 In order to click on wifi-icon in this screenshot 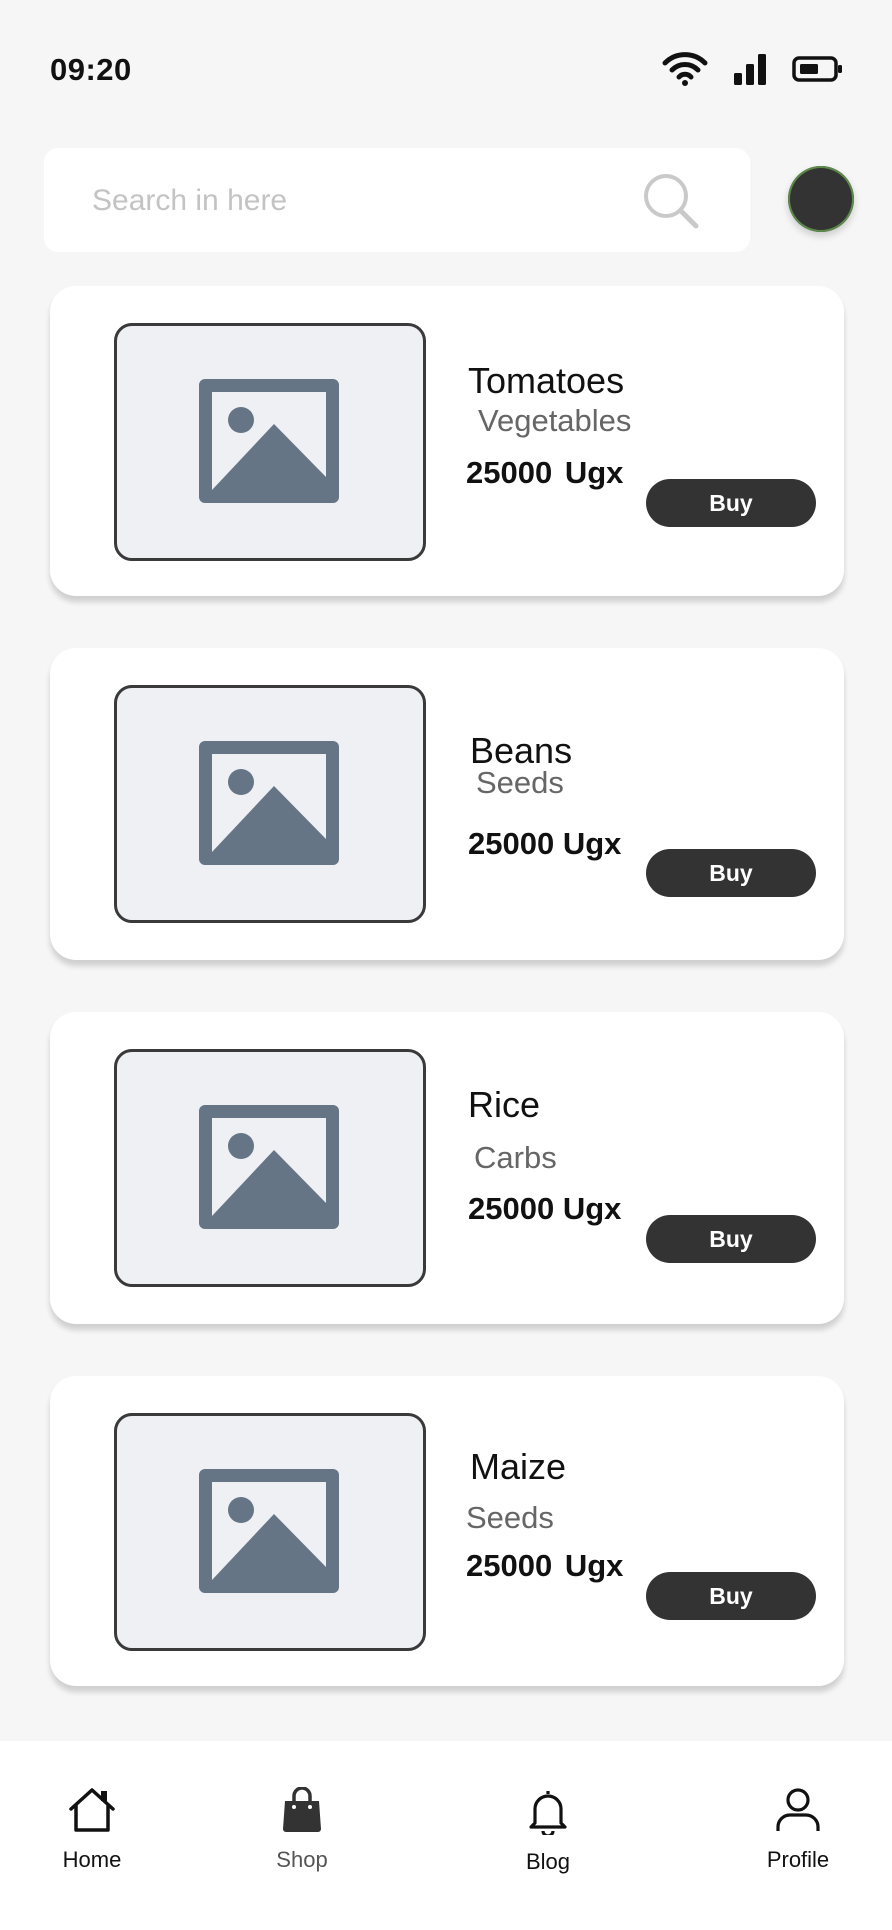, I will do `click(685, 69)`.